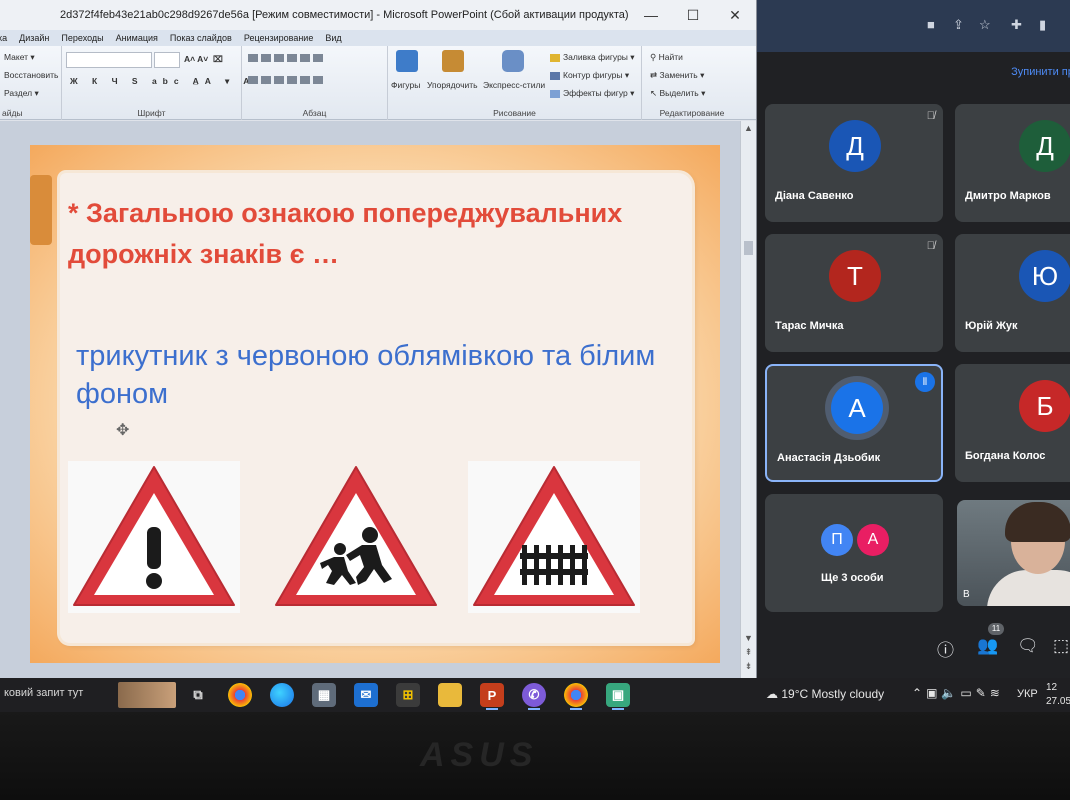  What do you see at coordinates (21, 93) in the screenshot?
I see `section-button: Раздел ▾` at bounding box center [21, 93].